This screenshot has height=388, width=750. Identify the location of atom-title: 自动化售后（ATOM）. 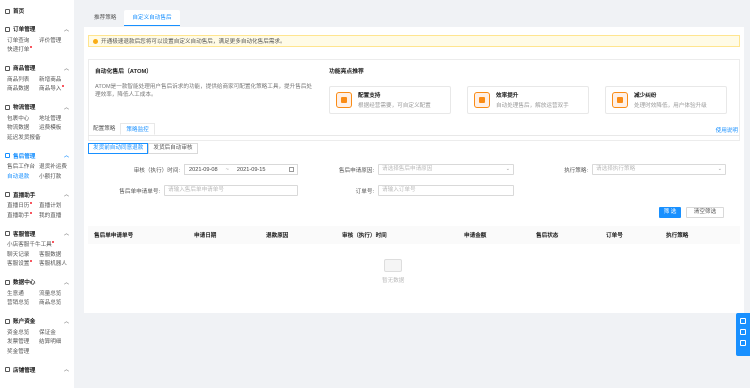
(124, 72).